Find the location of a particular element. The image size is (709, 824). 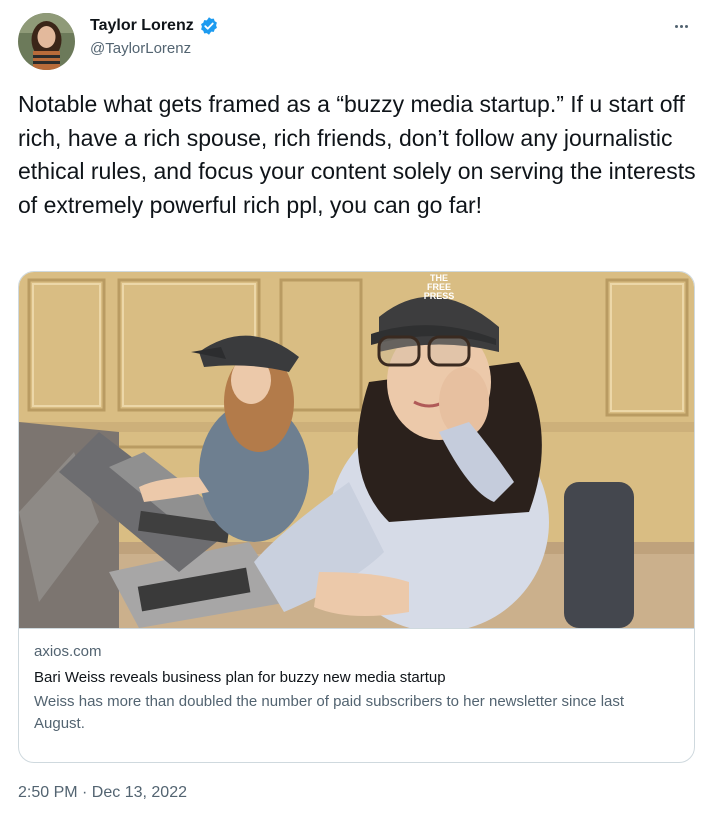

hat-text-line-3: PRESS is located at coordinates (439, 296).